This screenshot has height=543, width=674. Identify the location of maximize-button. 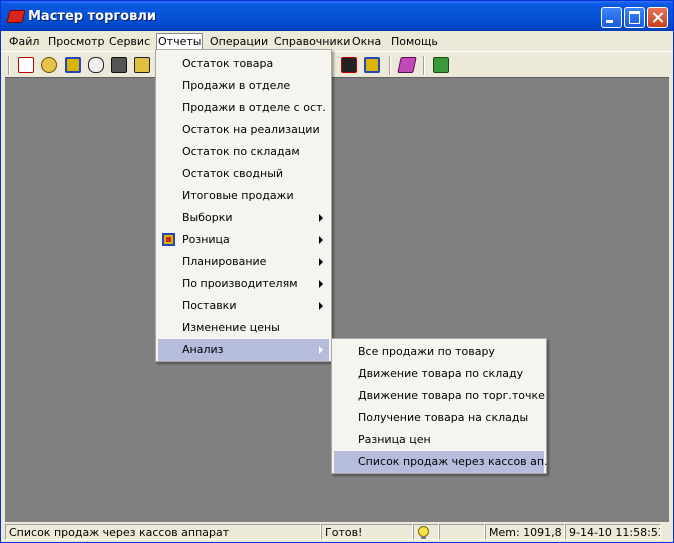
(634, 17).